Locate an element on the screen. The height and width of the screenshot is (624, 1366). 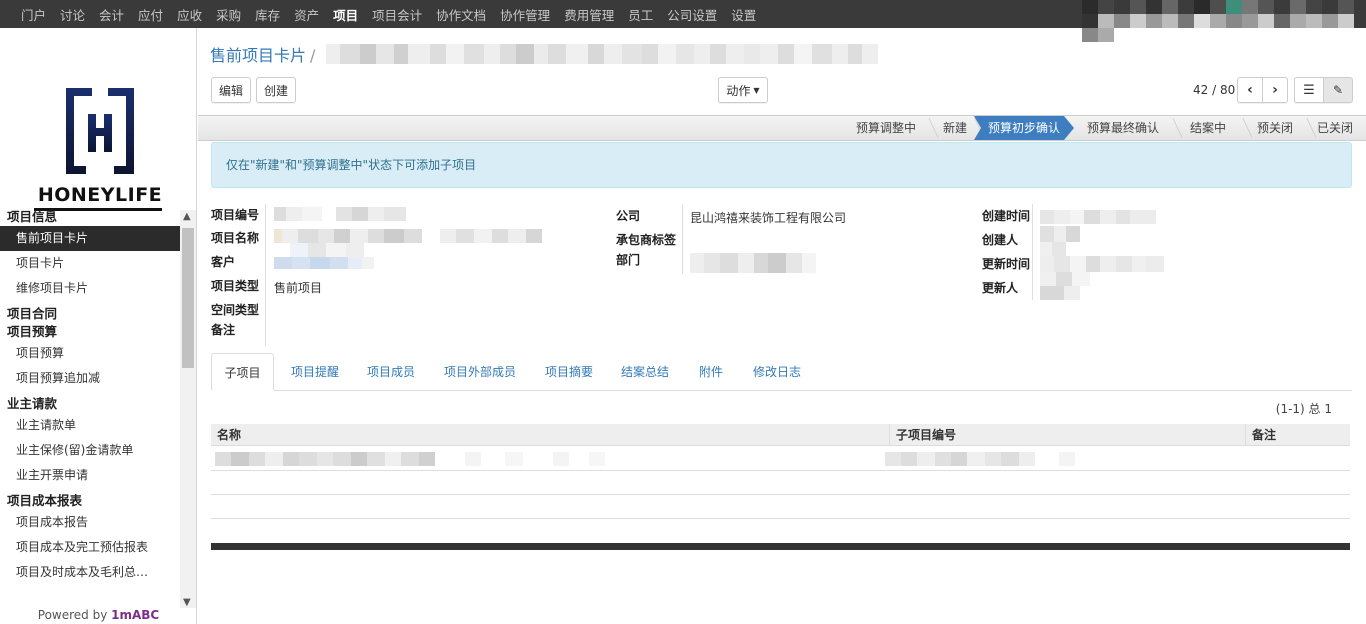
table-header: 名称 子项目编号 备注 is located at coordinates (780, 435).